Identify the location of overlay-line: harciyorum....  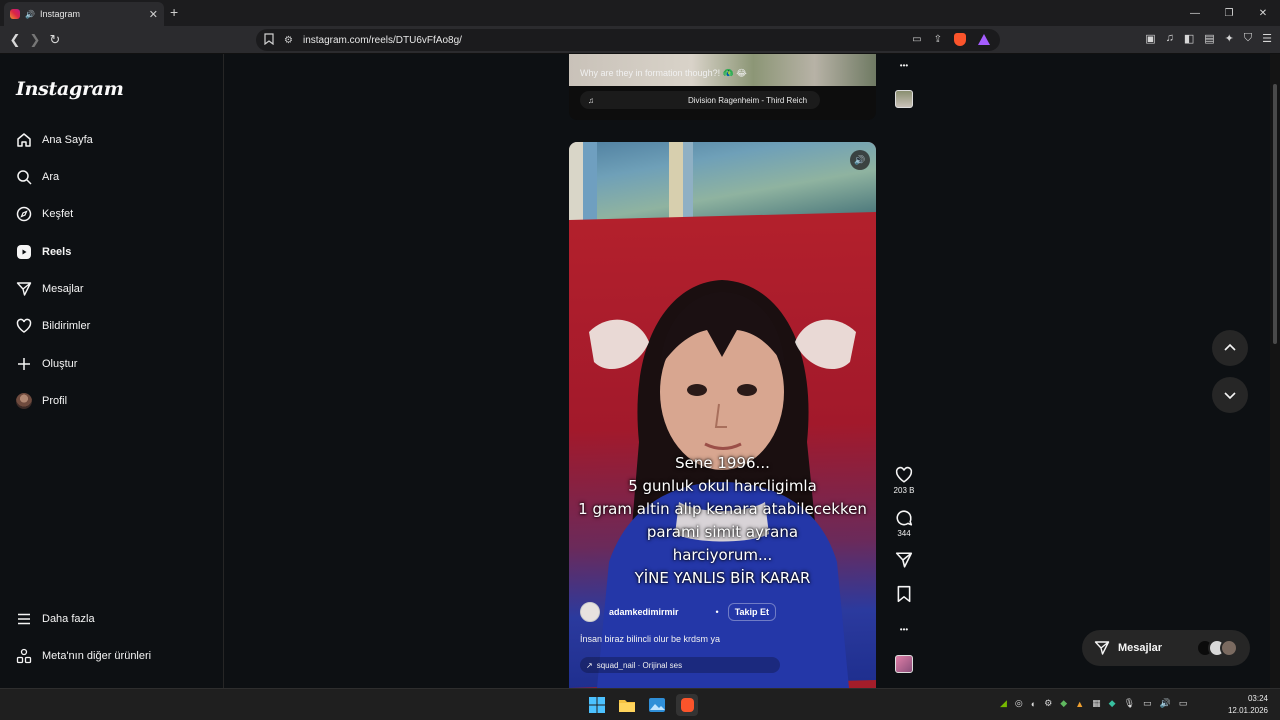
(722, 555).